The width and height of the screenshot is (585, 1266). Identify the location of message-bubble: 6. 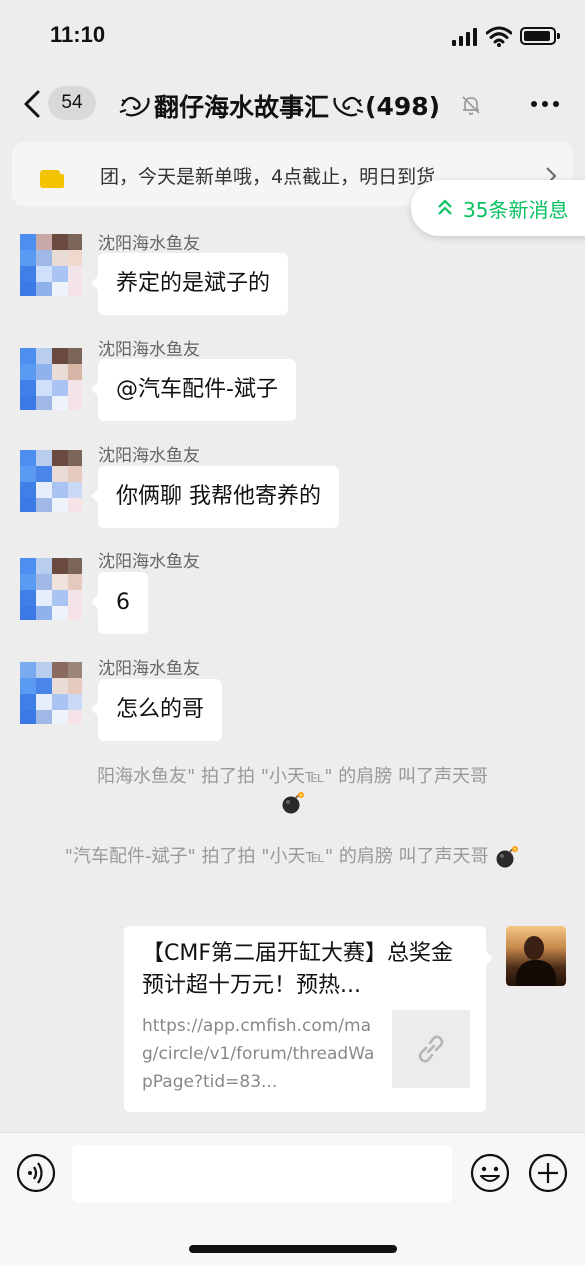
(119, 603).